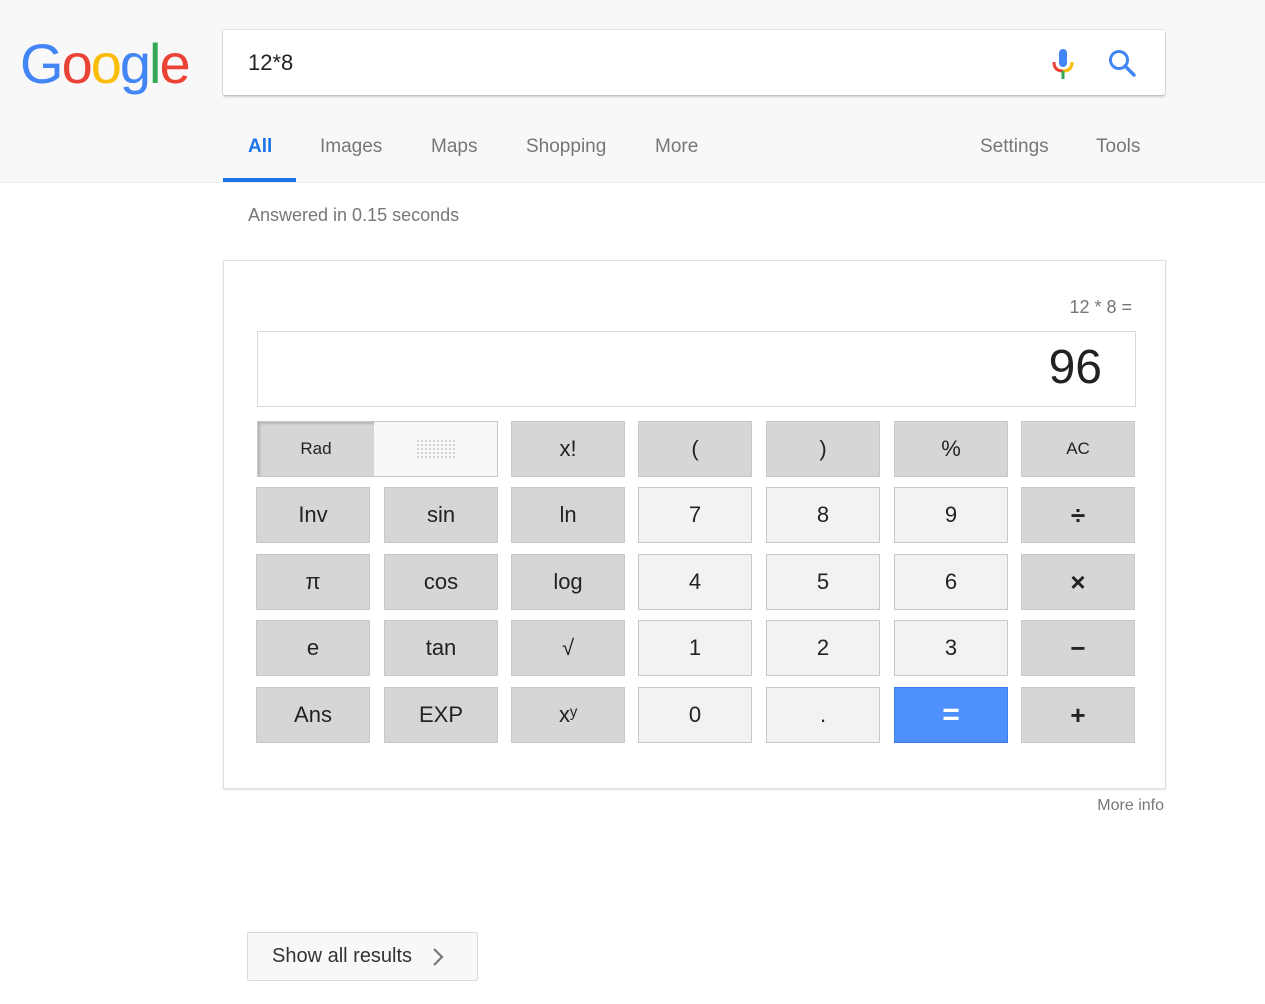 The height and width of the screenshot is (1004, 1265). I want to click on key-sqrt: √, so click(568, 648).